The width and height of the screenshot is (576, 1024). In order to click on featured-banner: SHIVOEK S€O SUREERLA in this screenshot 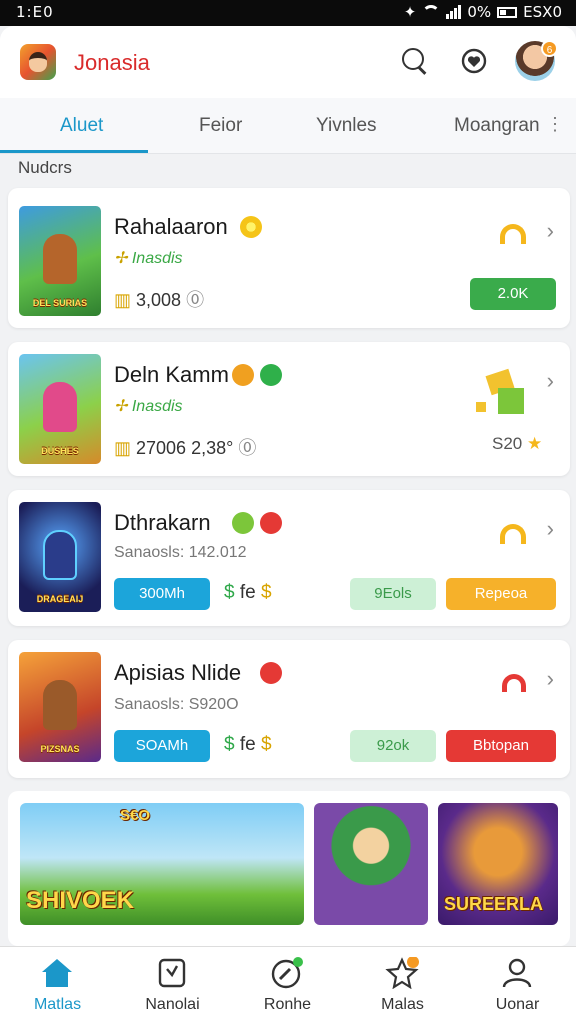, I will do `click(289, 868)`.